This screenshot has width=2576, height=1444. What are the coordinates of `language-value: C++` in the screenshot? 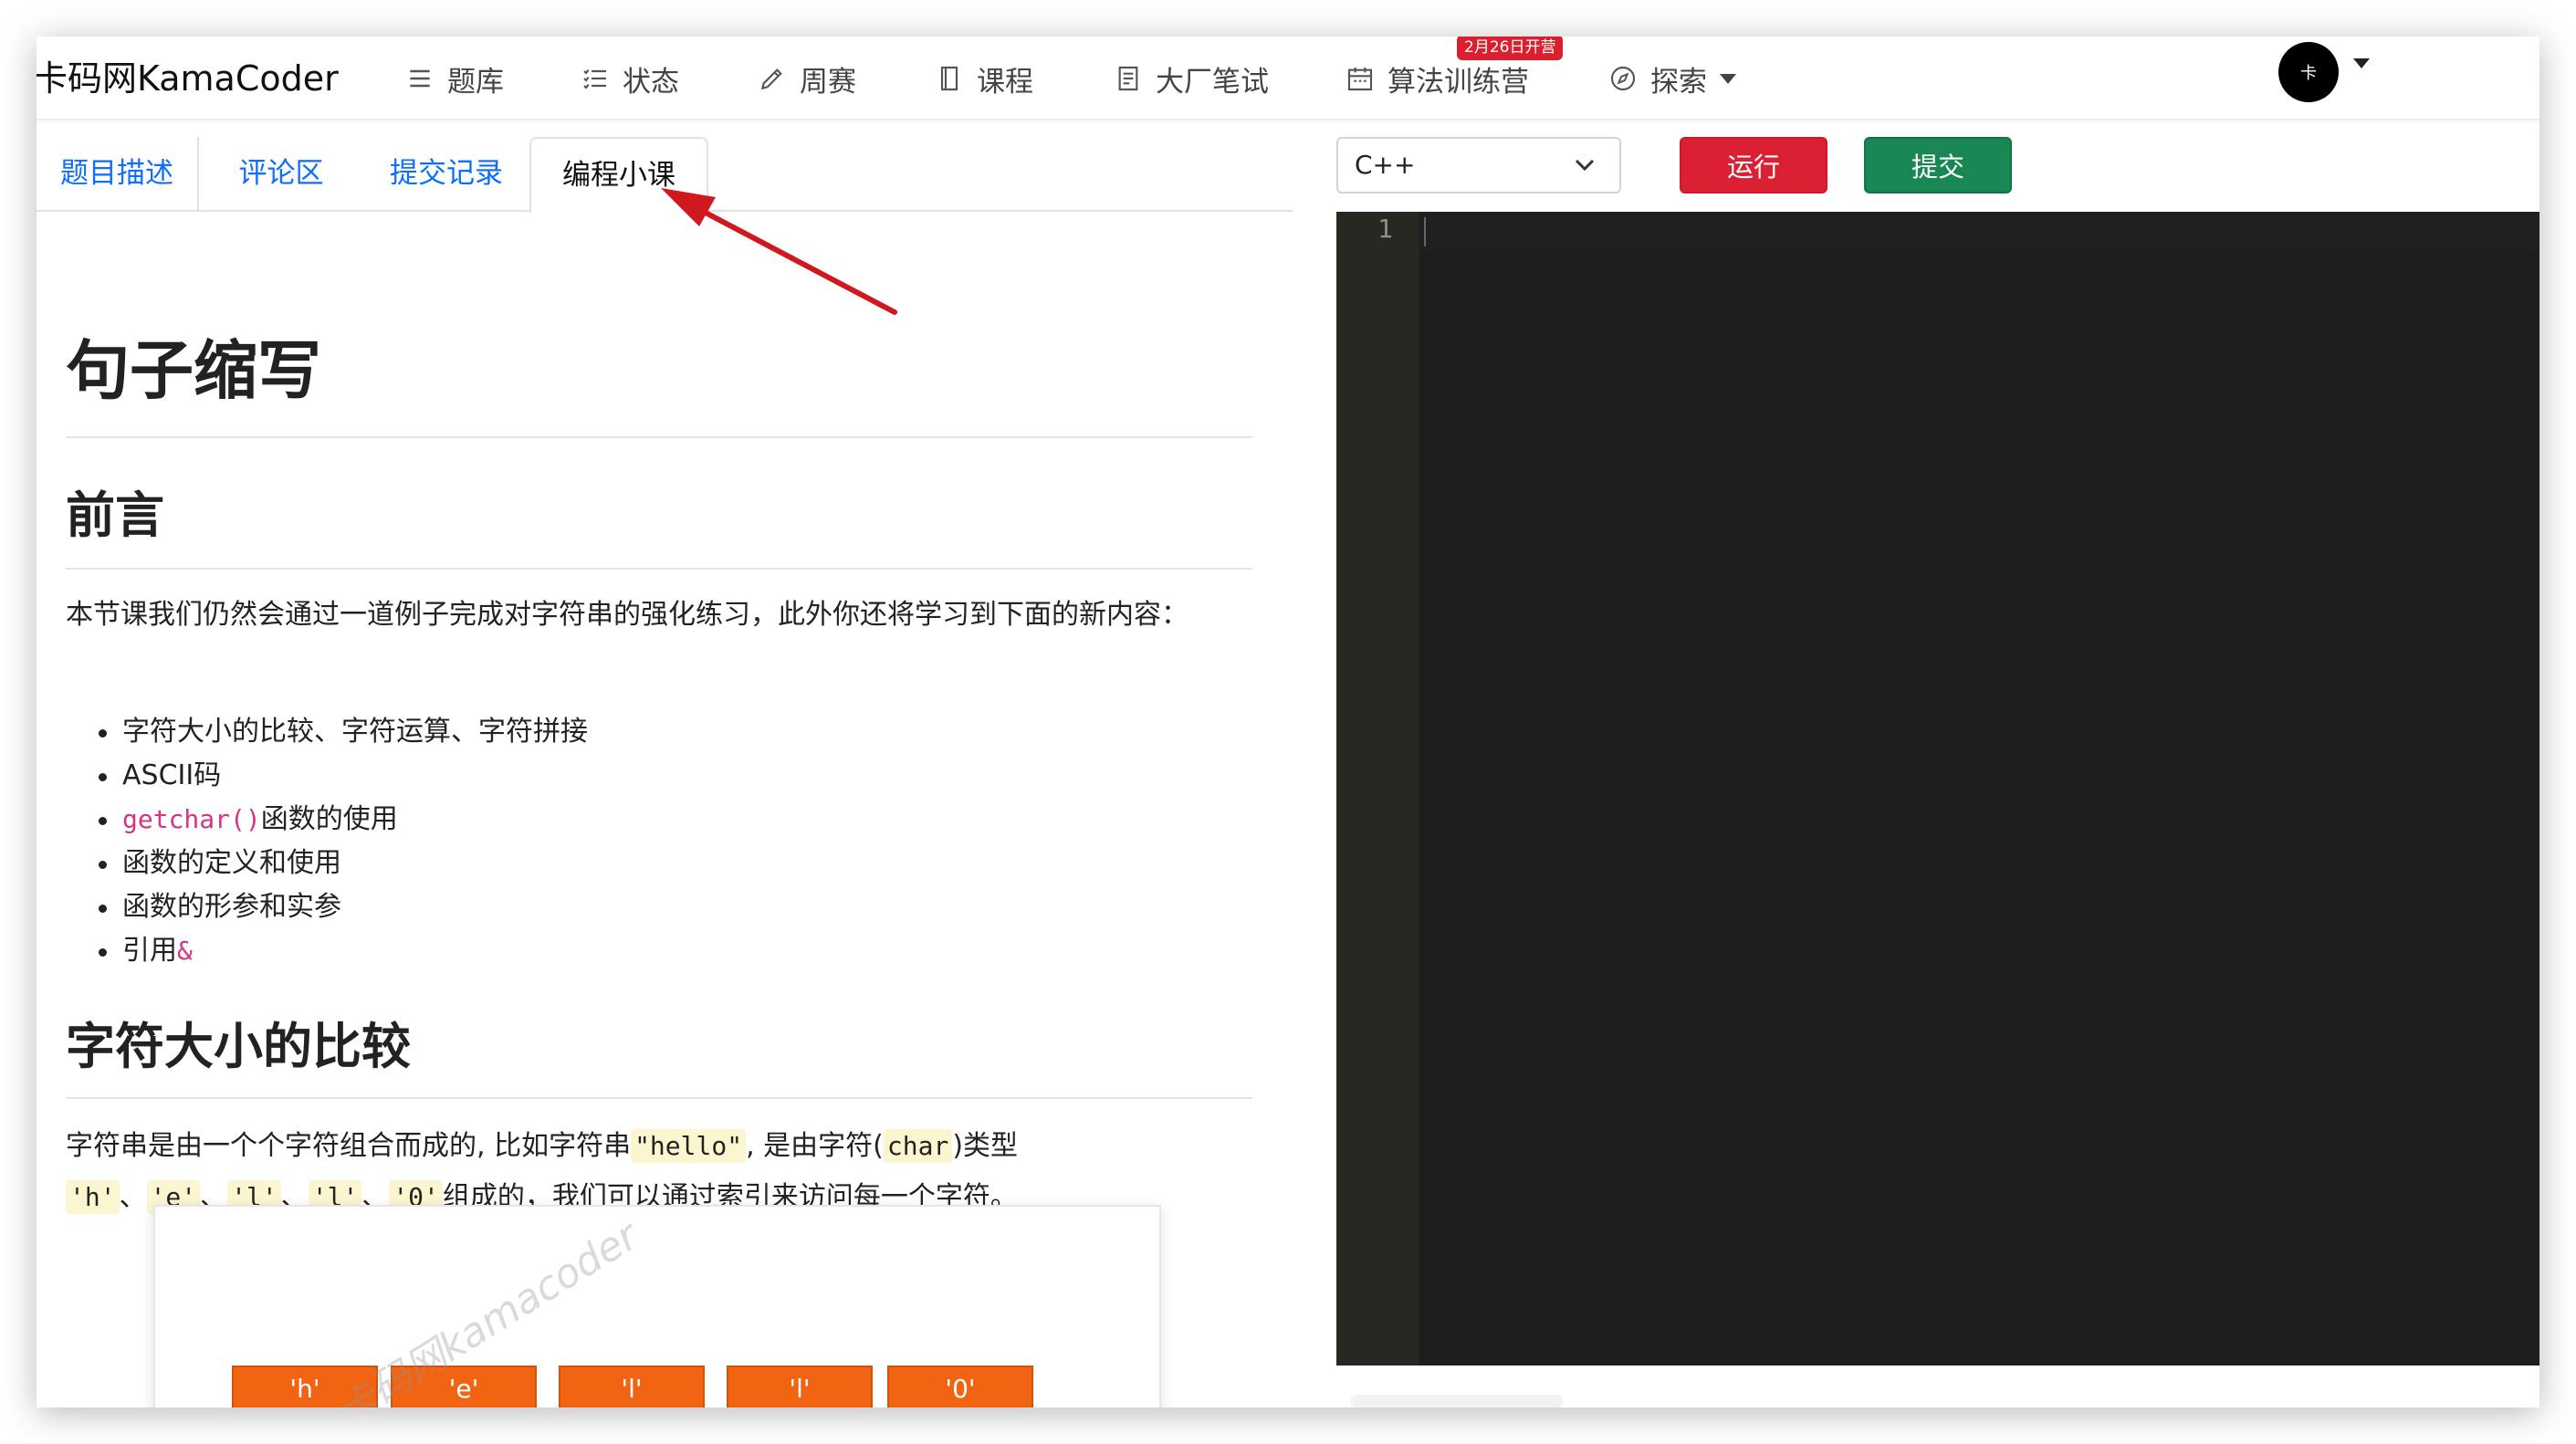 It's located at (1385, 165).